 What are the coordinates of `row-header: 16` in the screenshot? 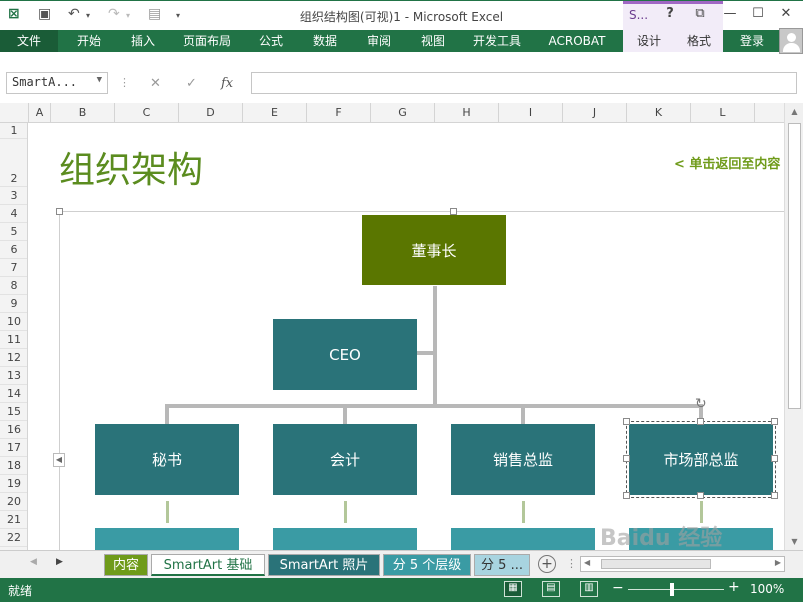 It's located at (13, 430).